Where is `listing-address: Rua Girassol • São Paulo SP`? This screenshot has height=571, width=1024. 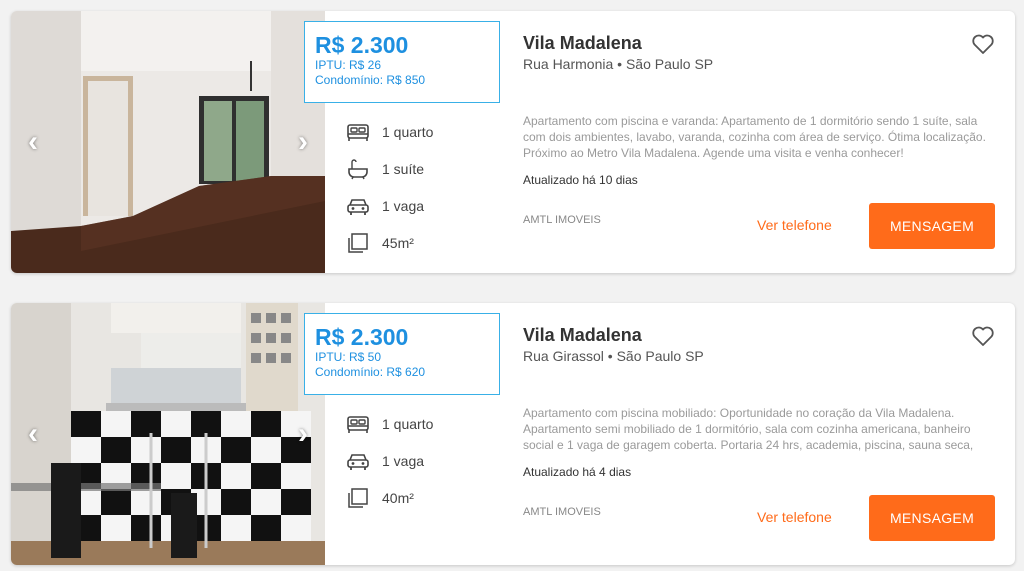
listing-address: Rua Girassol • São Paulo SP is located at coordinates (613, 356).